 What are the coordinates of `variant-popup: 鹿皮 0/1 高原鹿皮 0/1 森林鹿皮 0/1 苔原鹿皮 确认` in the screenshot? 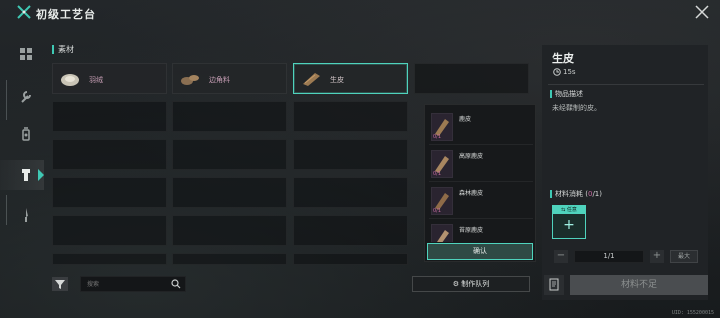 It's located at (480, 183).